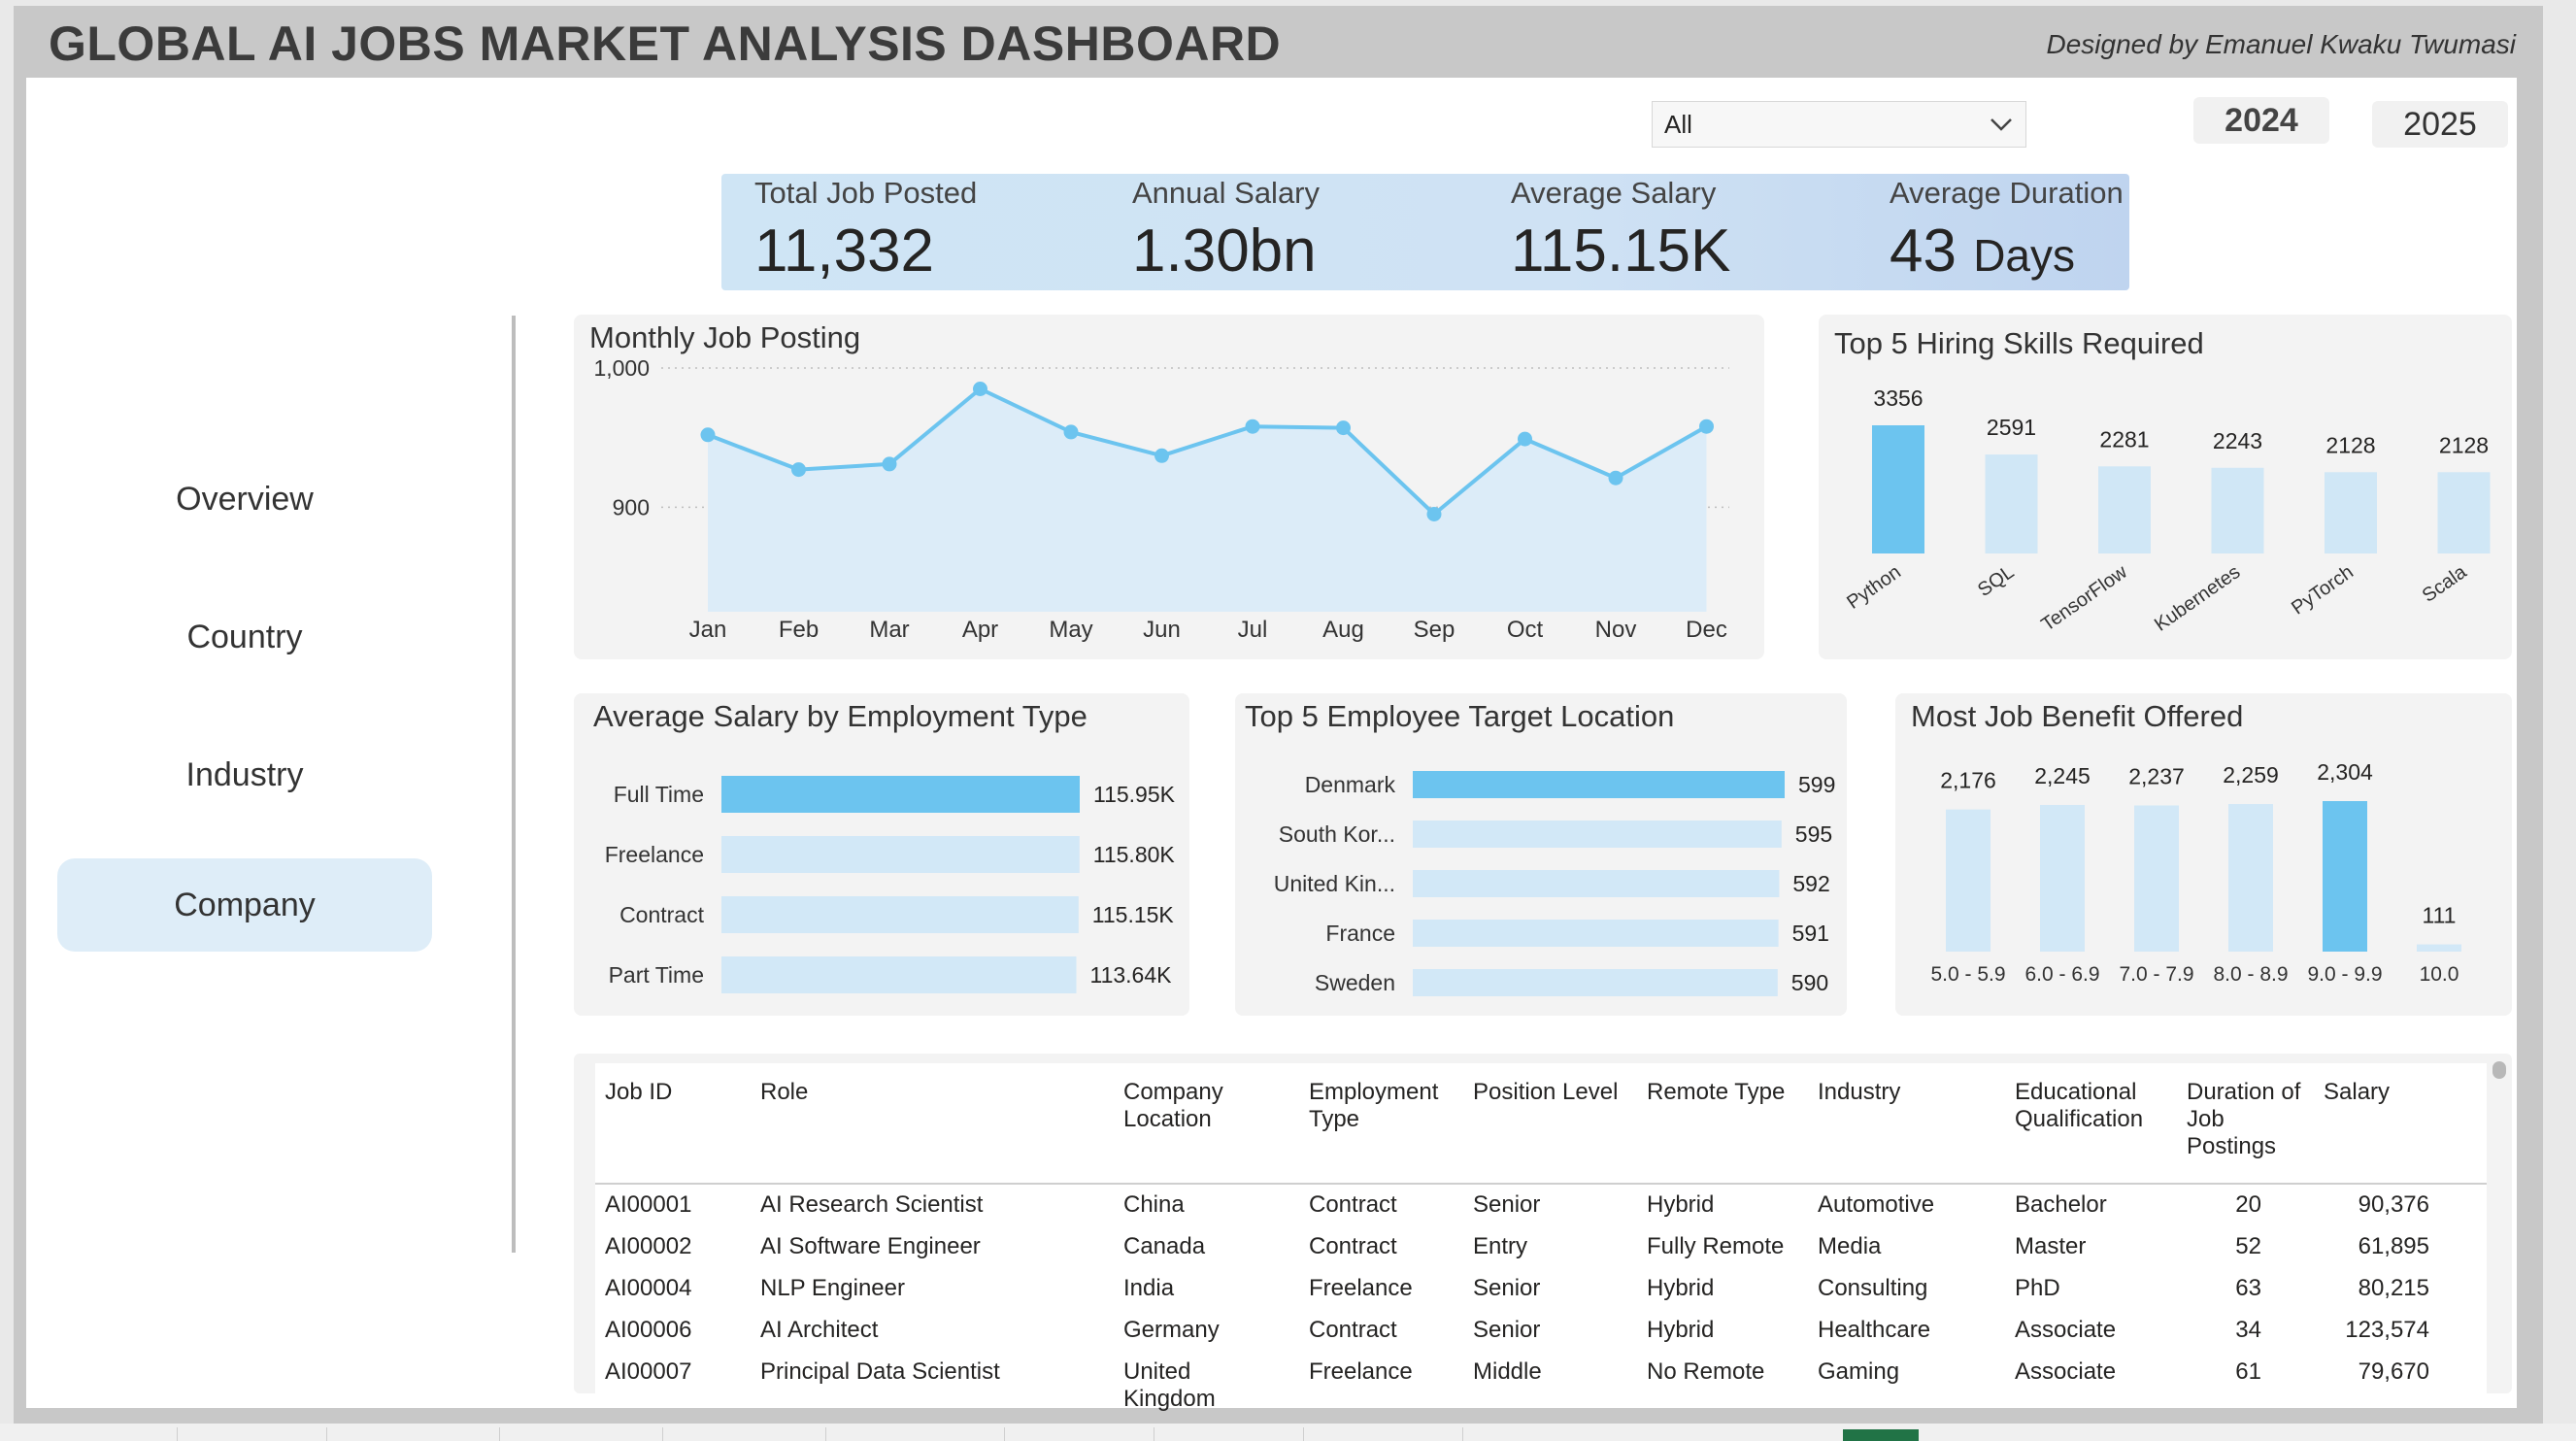 This screenshot has width=2576, height=1441. I want to click on x-tick-label: Nov, so click(1616, 630).